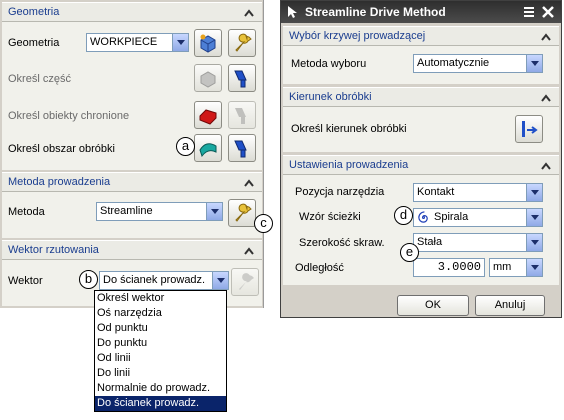 The width and height of the screenshot is (564, 420). I want to click on stepover-label: Szerokość skraw., so click(342, 243).